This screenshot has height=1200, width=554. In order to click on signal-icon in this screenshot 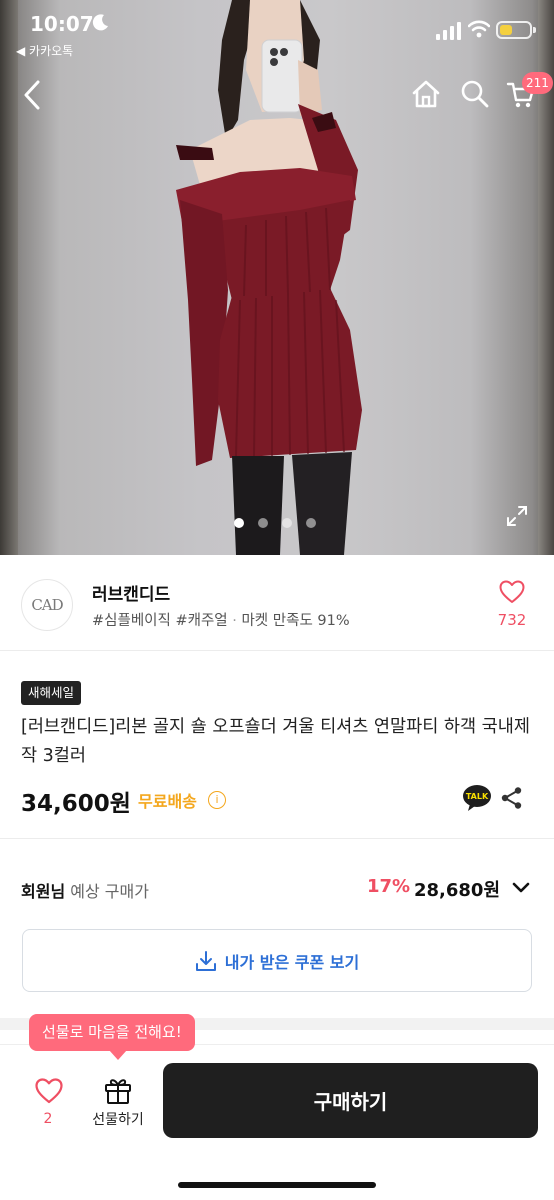, I will do `click(448, 31)`.